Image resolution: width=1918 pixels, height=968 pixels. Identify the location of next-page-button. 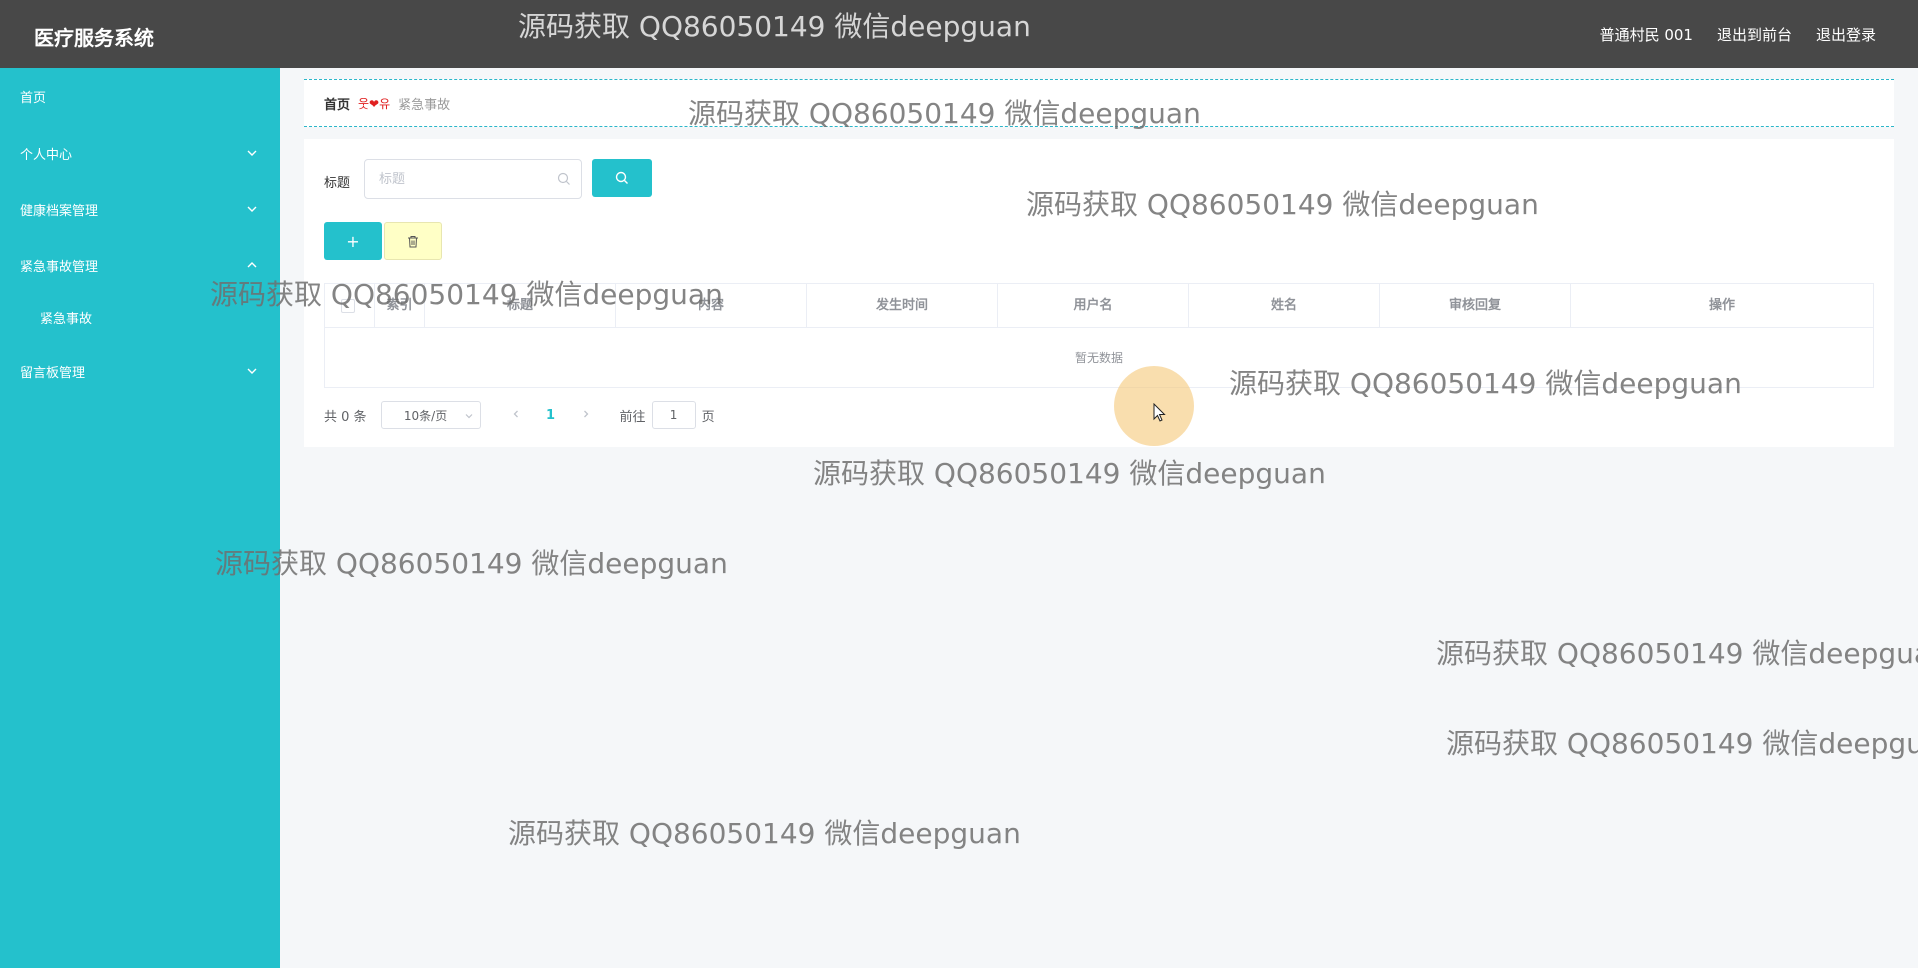
(586, 415).